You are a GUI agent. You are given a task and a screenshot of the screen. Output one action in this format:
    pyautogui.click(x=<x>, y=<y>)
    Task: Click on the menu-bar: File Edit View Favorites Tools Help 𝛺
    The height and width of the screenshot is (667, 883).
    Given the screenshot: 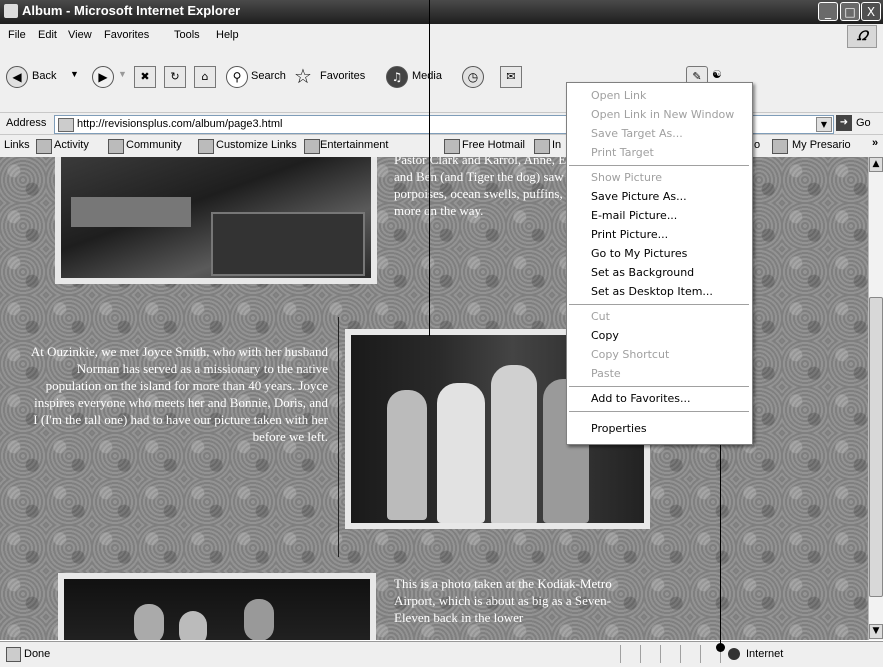 What is the action you would take?
    pyautogui.click(x=441, y=36)
    